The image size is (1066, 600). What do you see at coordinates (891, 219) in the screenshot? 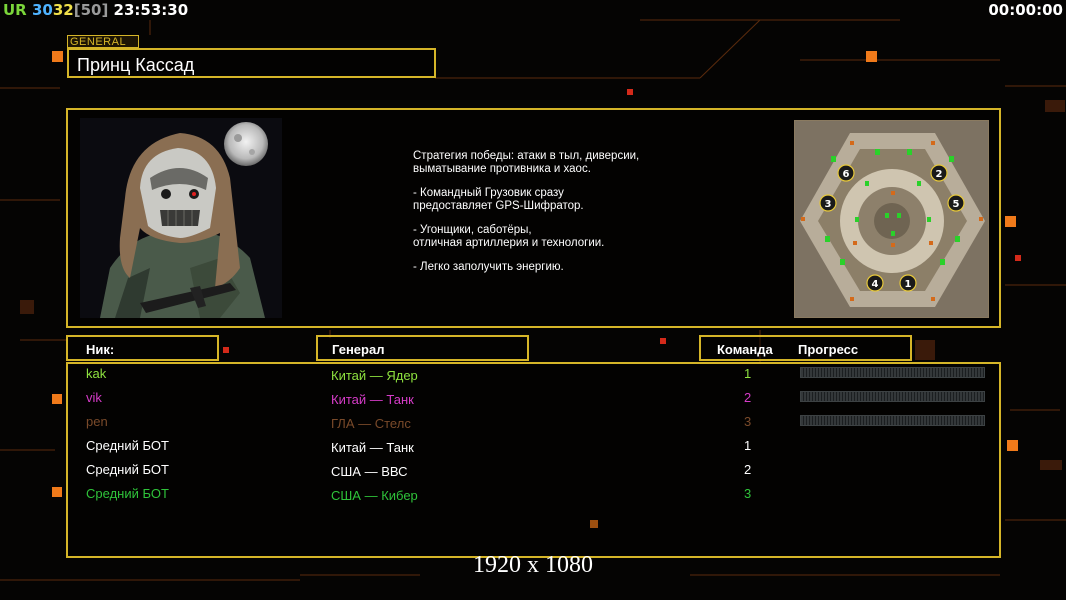
I see `map-preview: 1 2 3 4 5 6` at bounding box center [891, 219].